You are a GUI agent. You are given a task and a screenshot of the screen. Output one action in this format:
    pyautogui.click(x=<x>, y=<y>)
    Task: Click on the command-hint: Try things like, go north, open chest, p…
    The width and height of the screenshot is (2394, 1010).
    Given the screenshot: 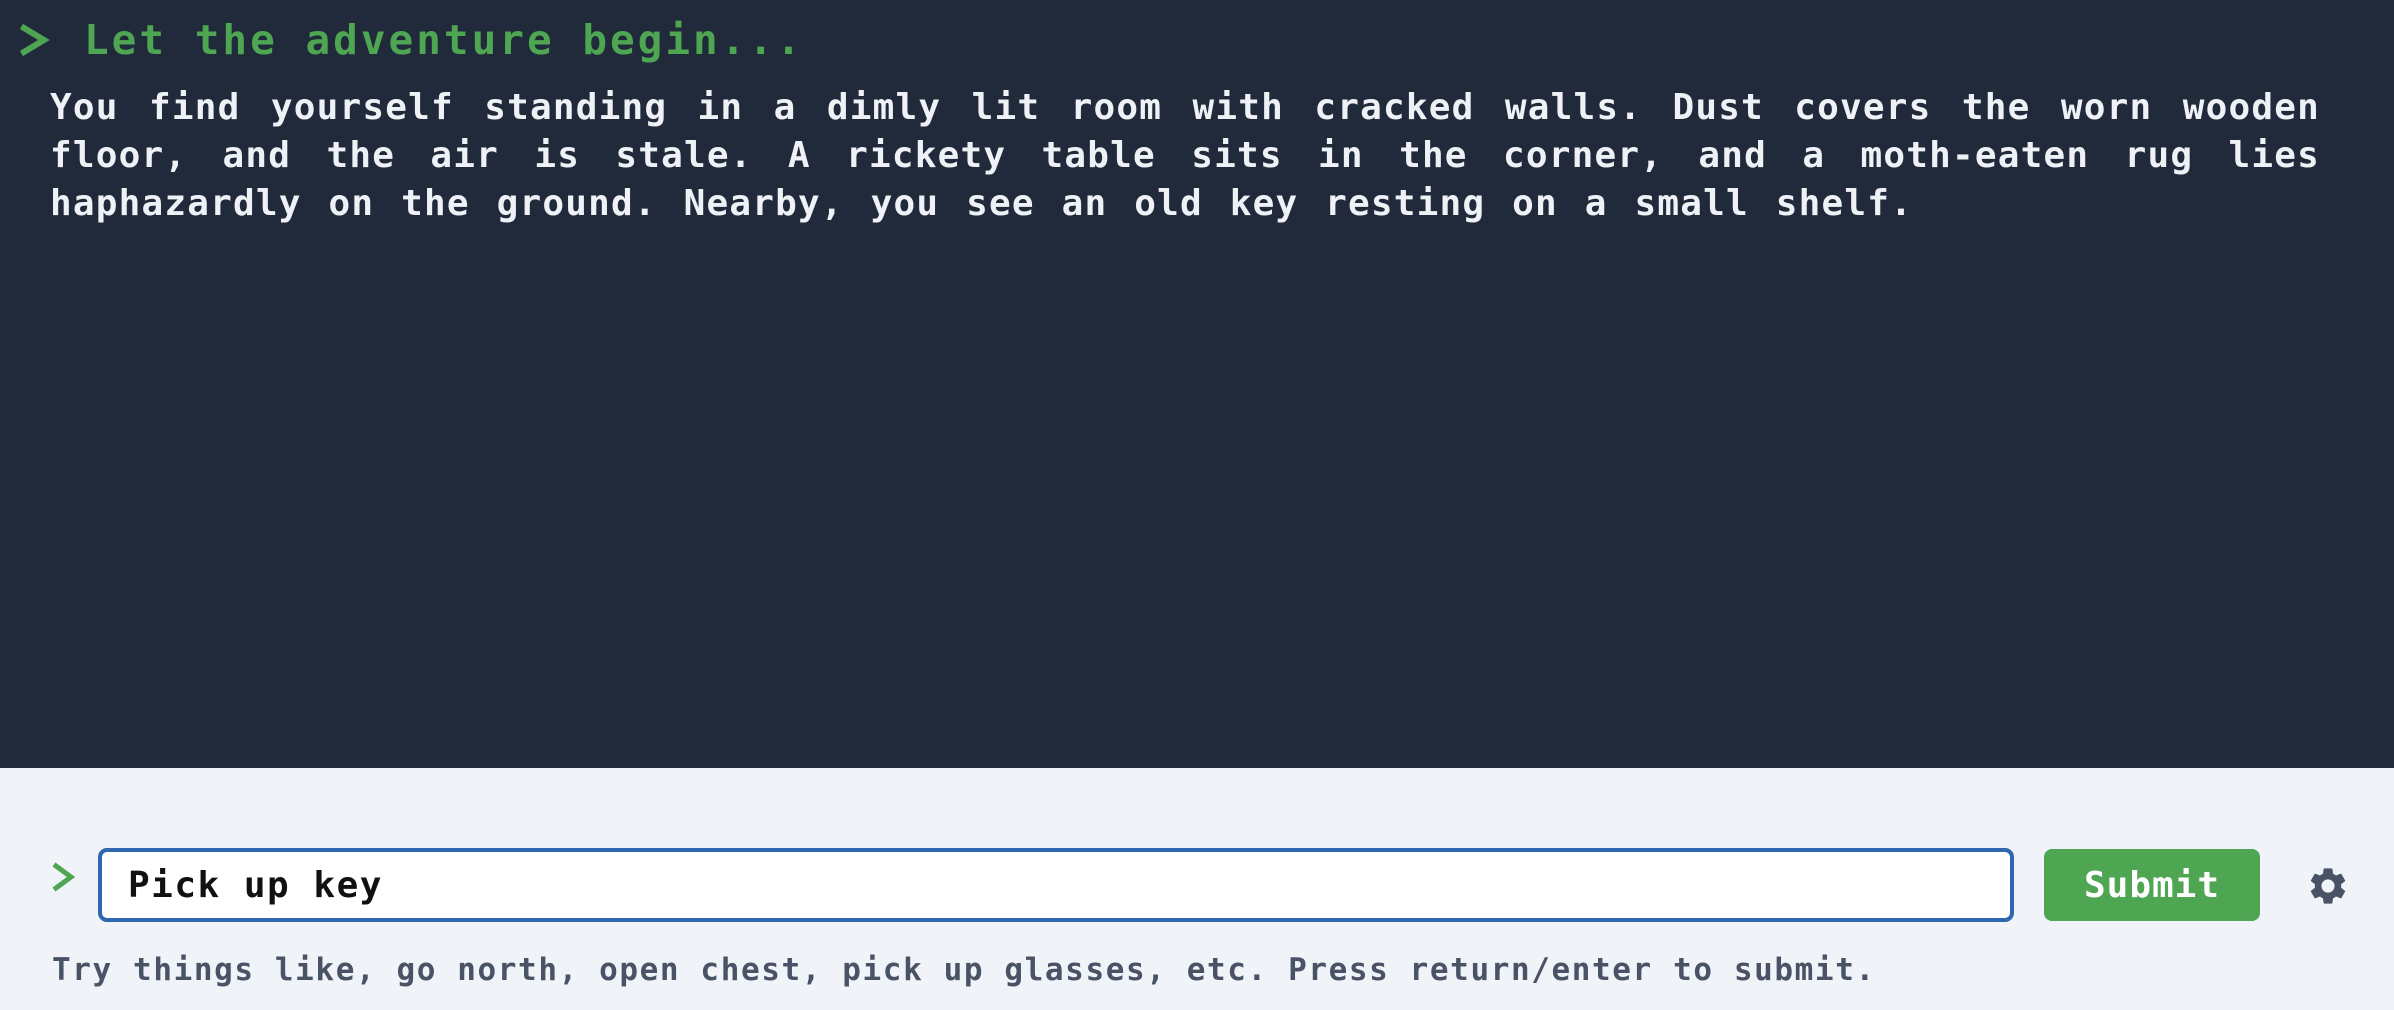 What is the action you would take?
    pyautogui.click(x=964, y=970)
    